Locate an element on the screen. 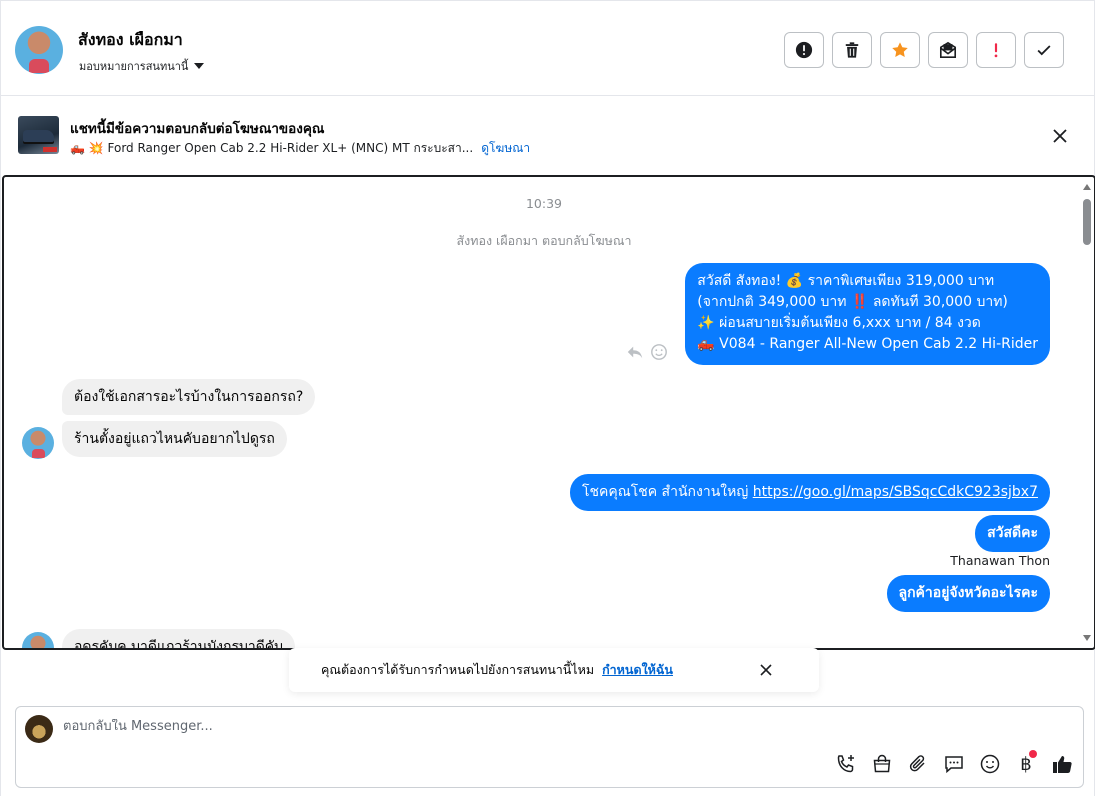  assign-label: มอบหมายการสนทนานี้ is located at coordinates (134, 66).